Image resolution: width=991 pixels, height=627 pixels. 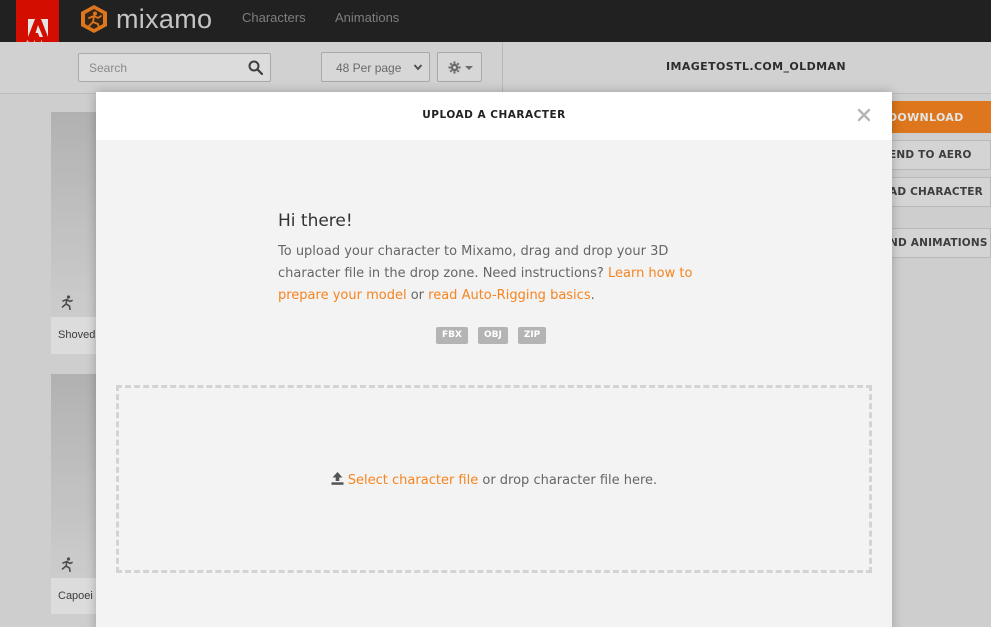 I want to click on modal-header: UPLOAD A CHARACTER, so click(x=494, y=116).